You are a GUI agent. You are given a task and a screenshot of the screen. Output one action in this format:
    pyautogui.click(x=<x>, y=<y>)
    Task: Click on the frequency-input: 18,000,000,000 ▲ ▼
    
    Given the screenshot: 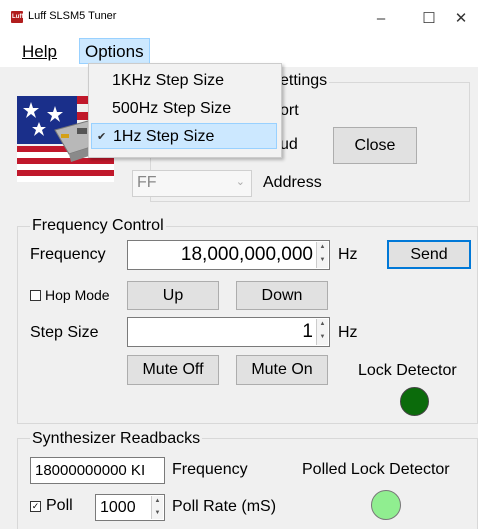 What is the action you would take?
    pyautogui.click(x=228, y=255)
    